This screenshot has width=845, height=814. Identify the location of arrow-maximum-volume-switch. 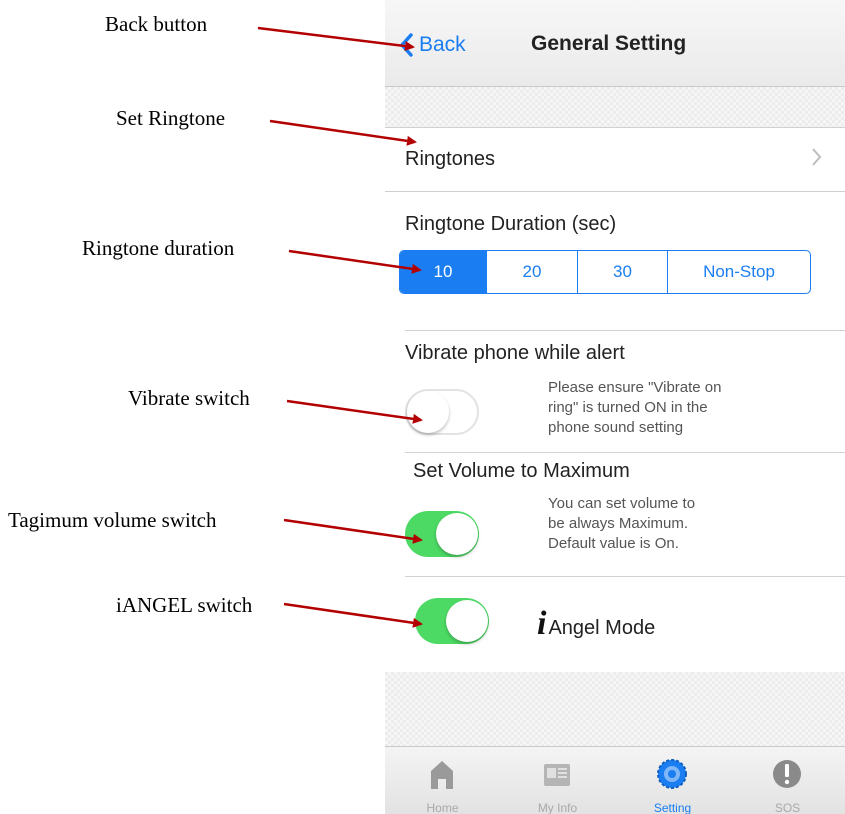
(353, 531).